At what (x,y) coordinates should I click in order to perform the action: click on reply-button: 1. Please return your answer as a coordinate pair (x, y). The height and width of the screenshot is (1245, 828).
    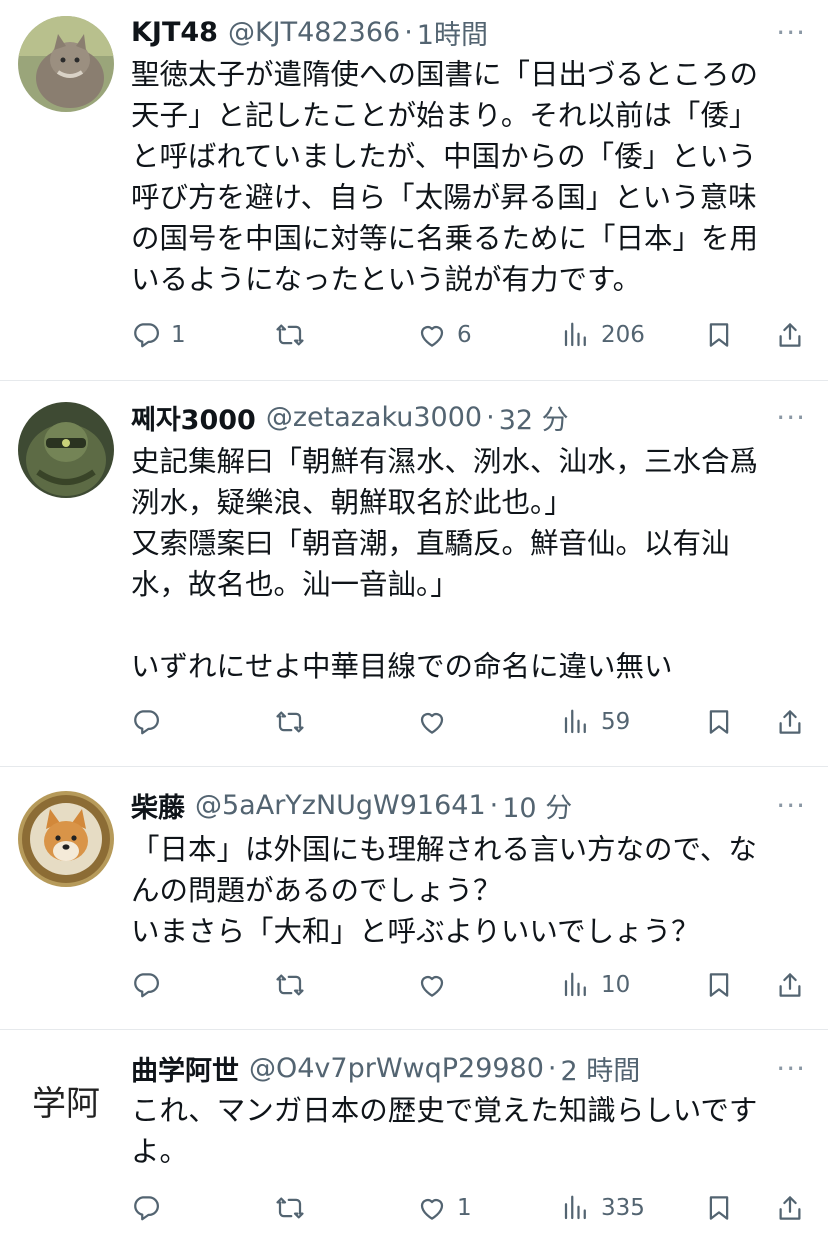
    Looking at the image, I should click on (158, 335).